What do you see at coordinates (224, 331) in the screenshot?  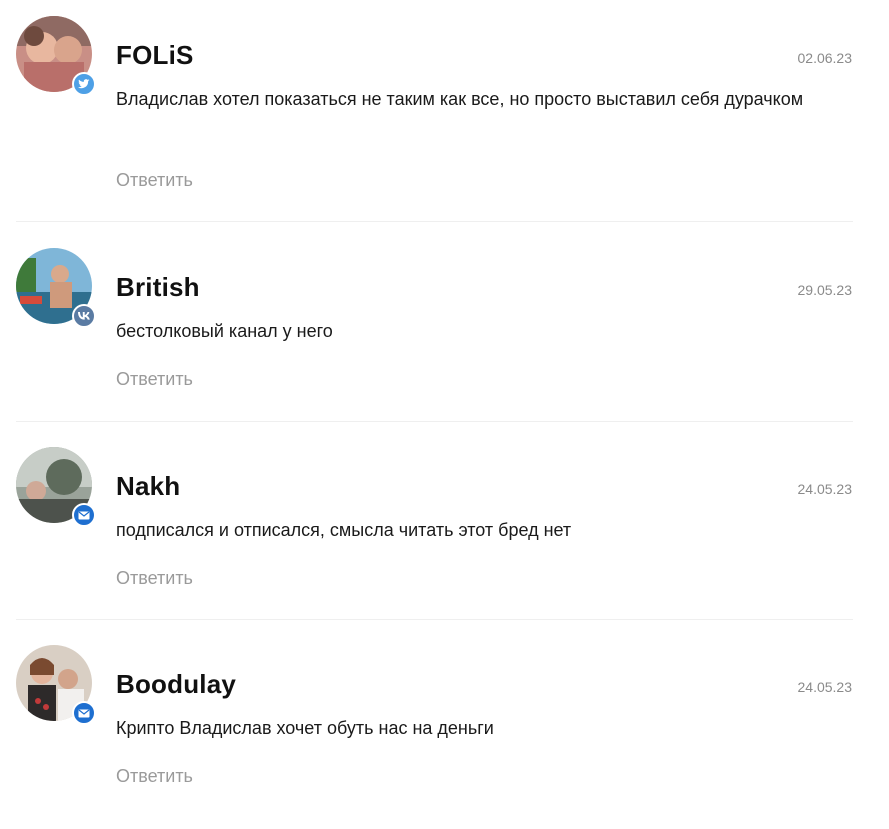 I see `comment-text: бестолковый канал у него` at bounding box center [224, 331].